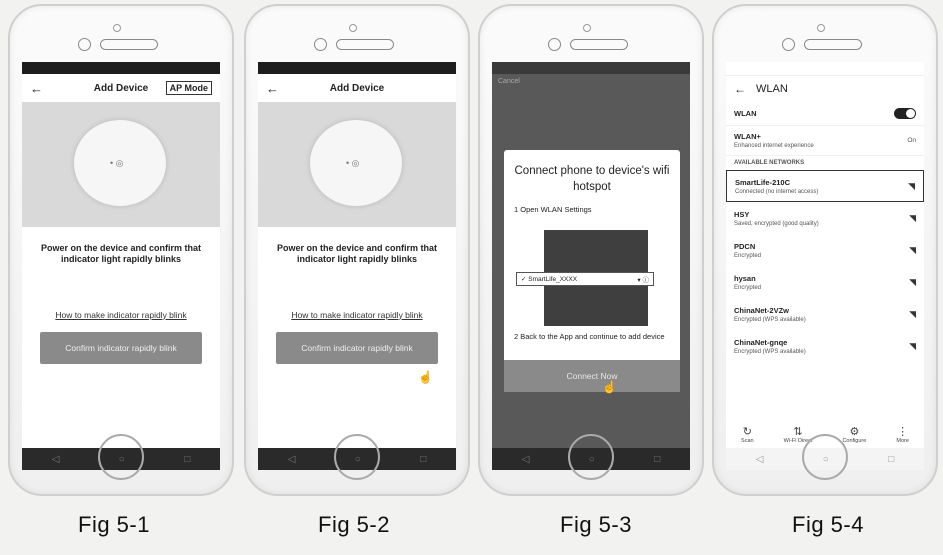 This screenshot has width=943, height=555. What do you see at coordinates (911, 140) in the screenshot?
I see `wlan-plus-value: On` at bounding box center [911, 140].